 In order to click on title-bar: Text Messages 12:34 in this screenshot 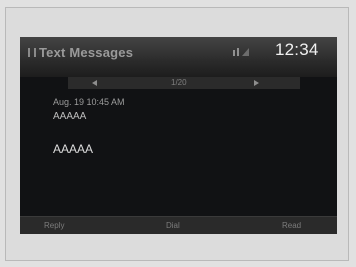, I will do `click(178, 57)`.